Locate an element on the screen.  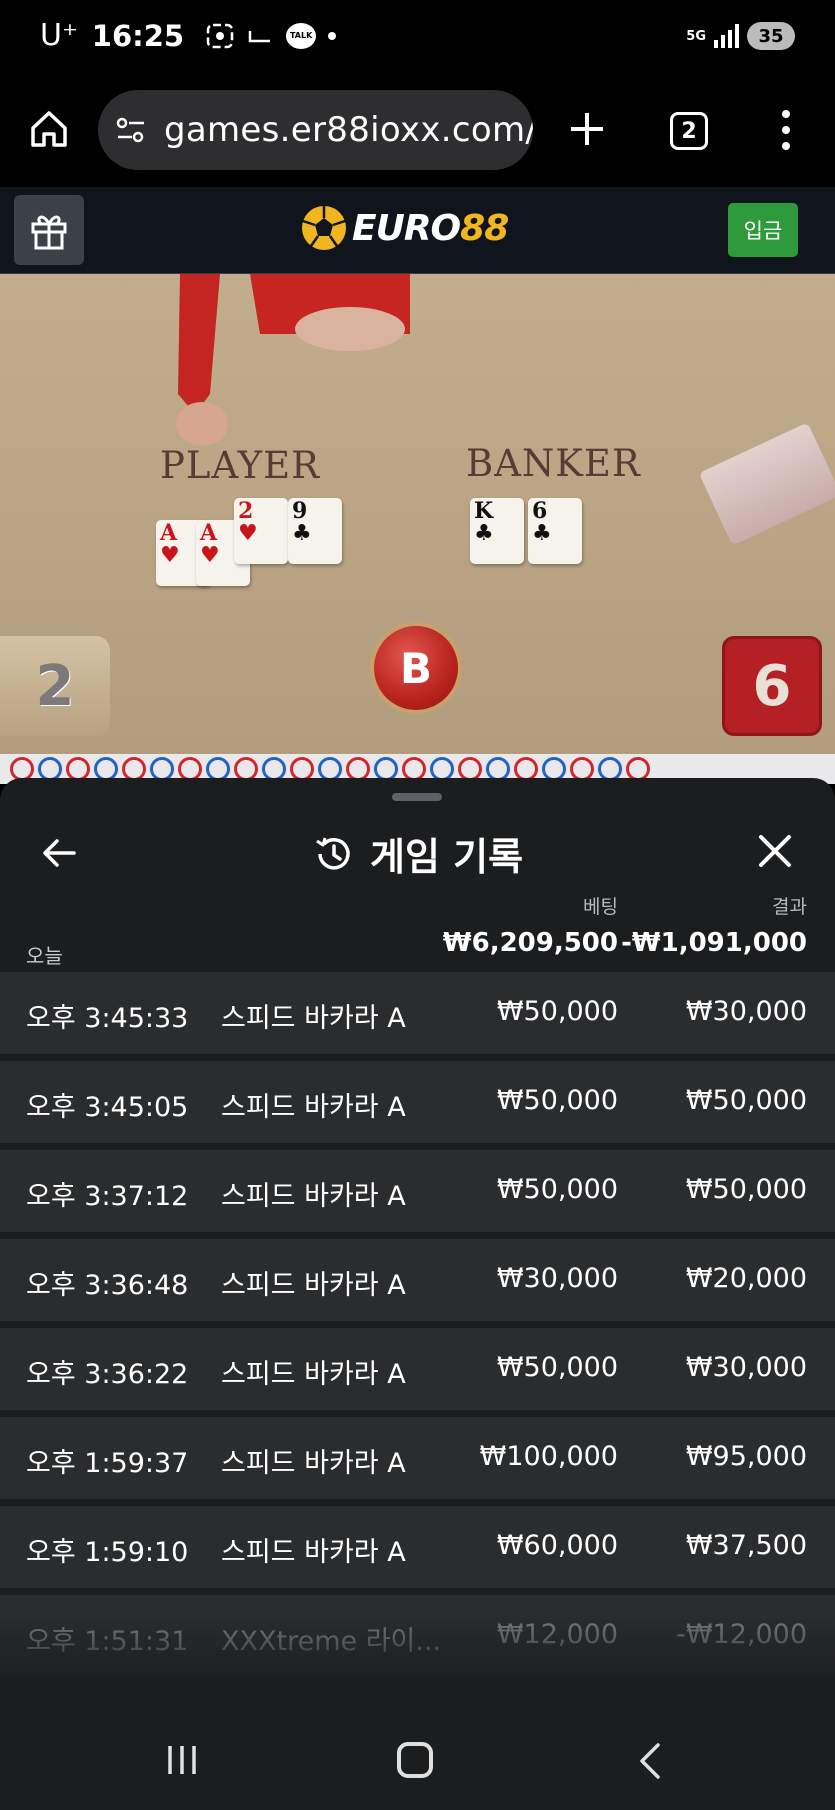
column-header-bet: 베팅 is located at coordinates (600, 907).